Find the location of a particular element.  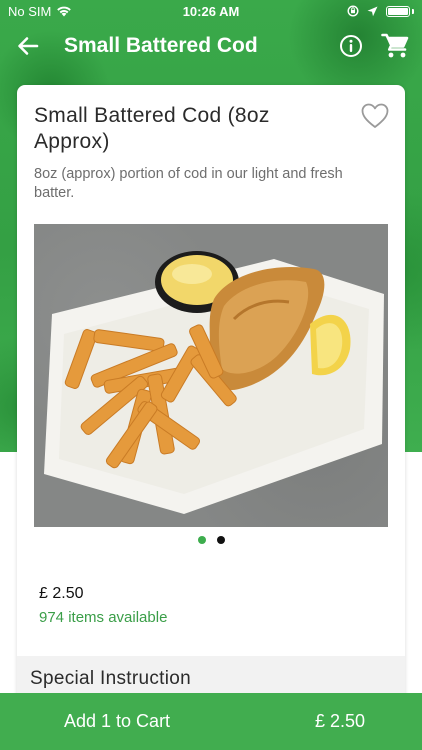

cart-icon is located at coordinates (395, 45).